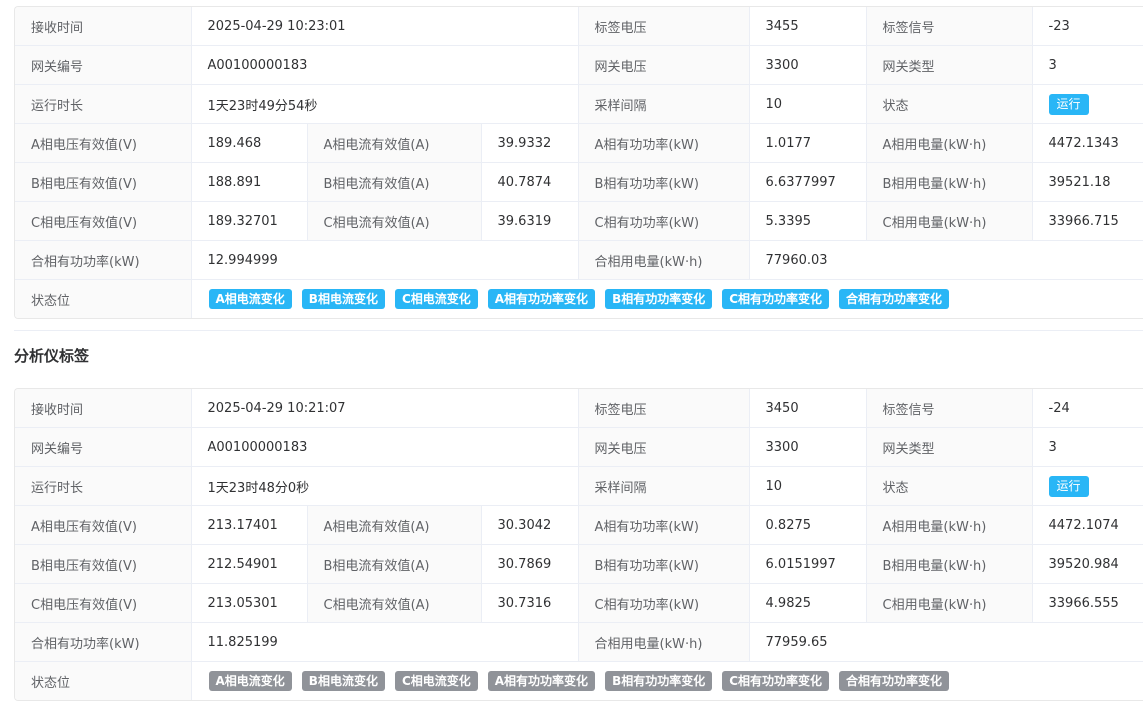 This screenshot has width=1143, height=710. What do you see at coordinates (949, 447) in the screenshot?
I see `gateway-type-label: 网关类型` at bounding box center [949, 447].